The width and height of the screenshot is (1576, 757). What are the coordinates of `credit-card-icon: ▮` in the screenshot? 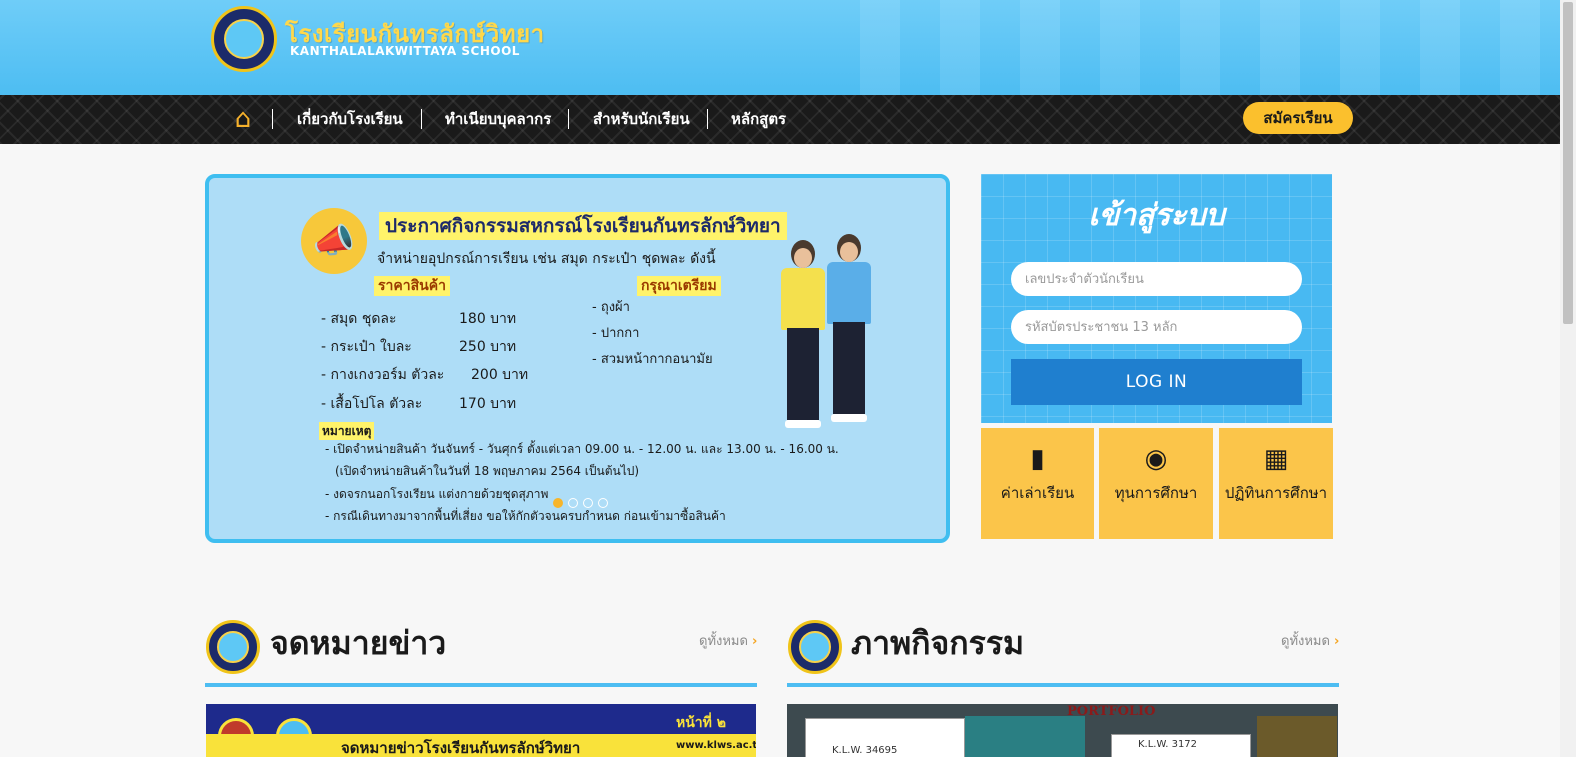 It's located at (1037, 459).